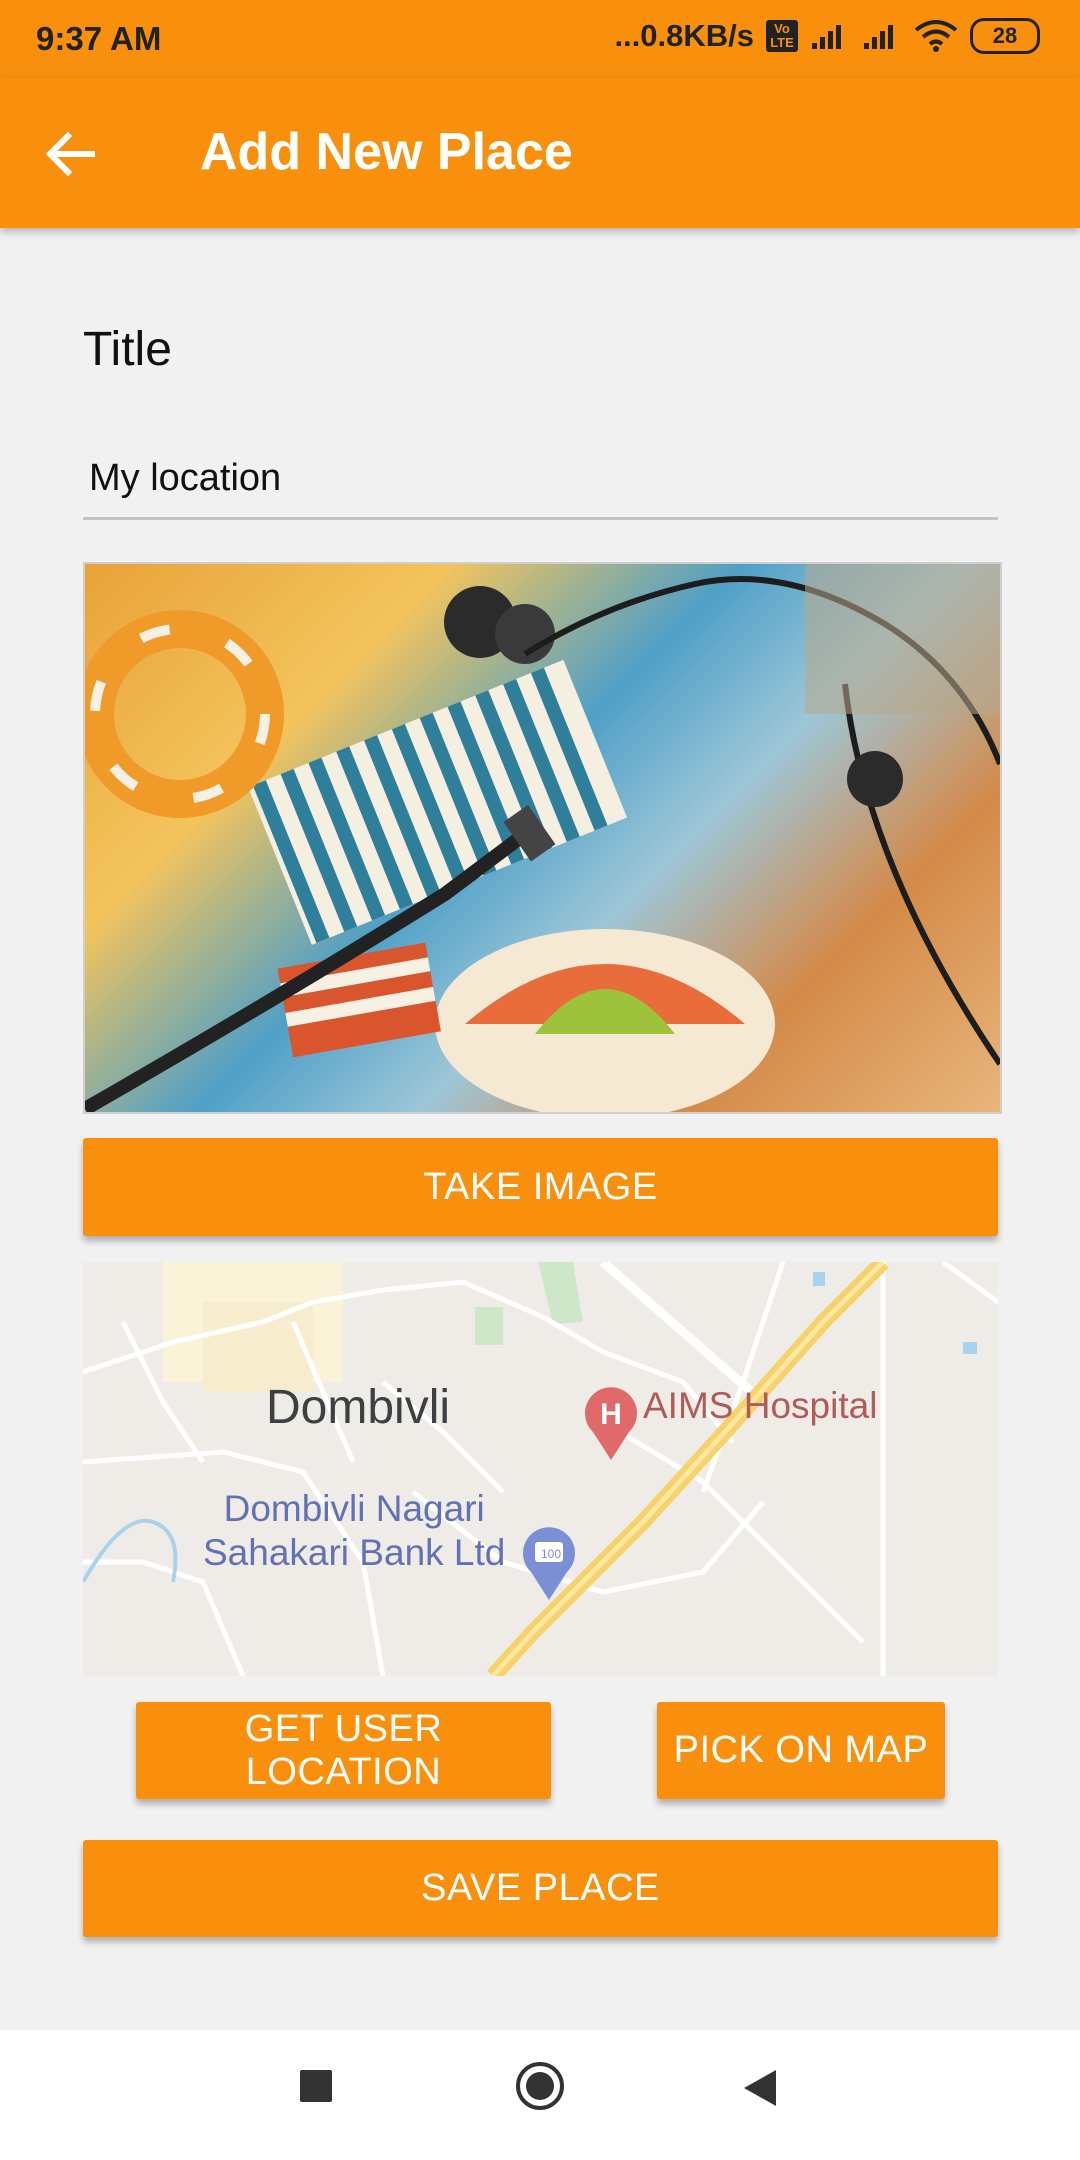 The width and height of the screenshot is (1080, 2160). I want to click on back-icon, so click(760, 2090).